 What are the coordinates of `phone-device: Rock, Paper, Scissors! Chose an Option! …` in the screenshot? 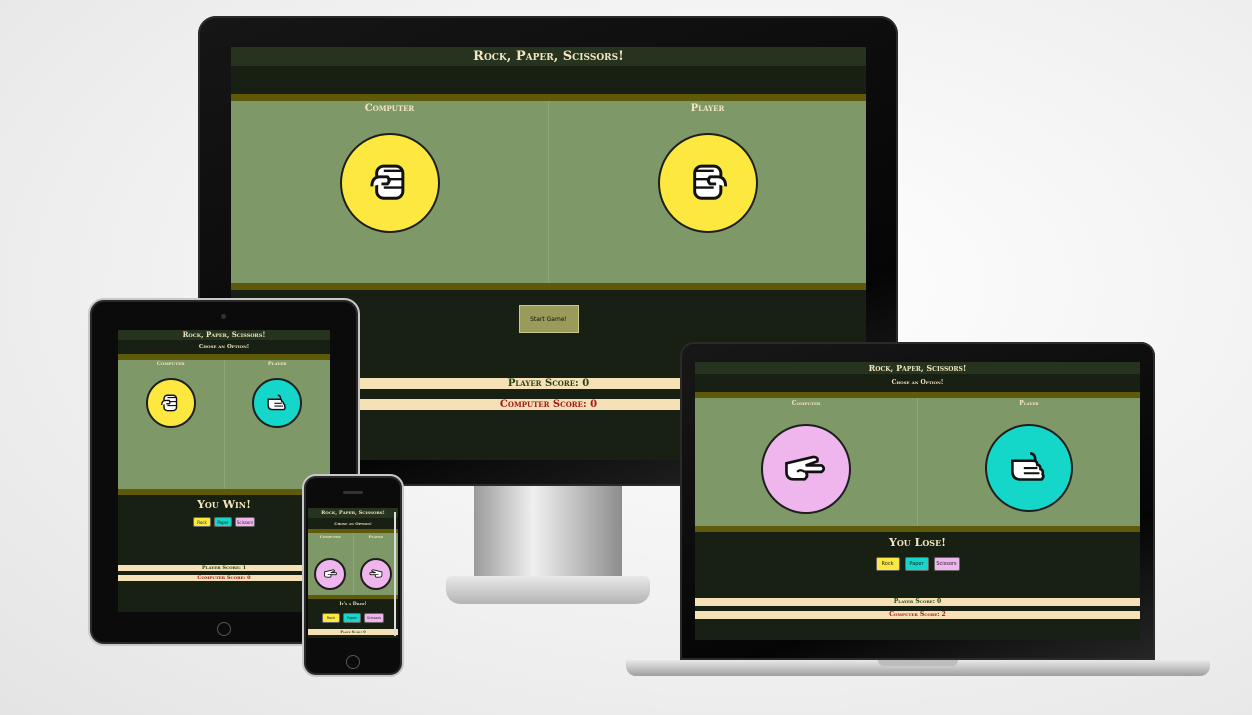 It's located at (353, 575).